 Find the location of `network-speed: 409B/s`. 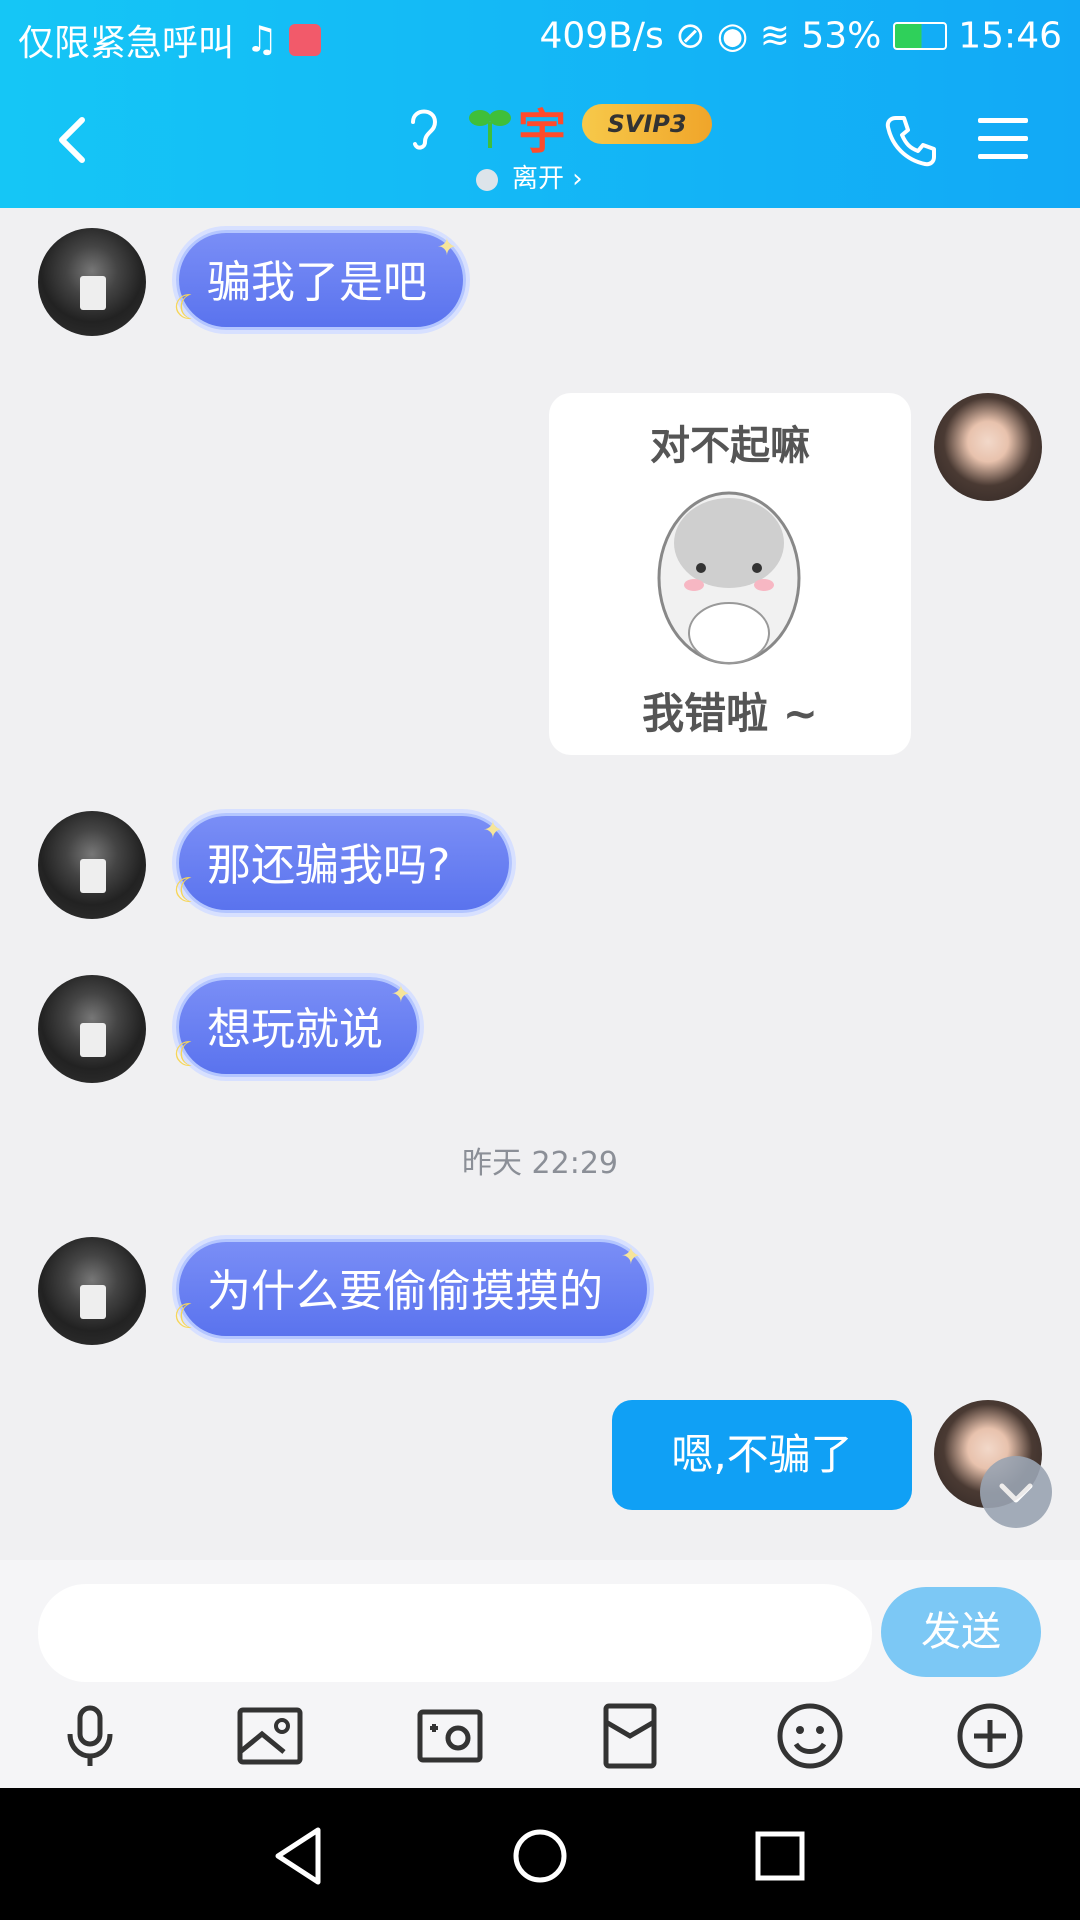

network-speed: 409B/s is located at coordinates (601, 36).